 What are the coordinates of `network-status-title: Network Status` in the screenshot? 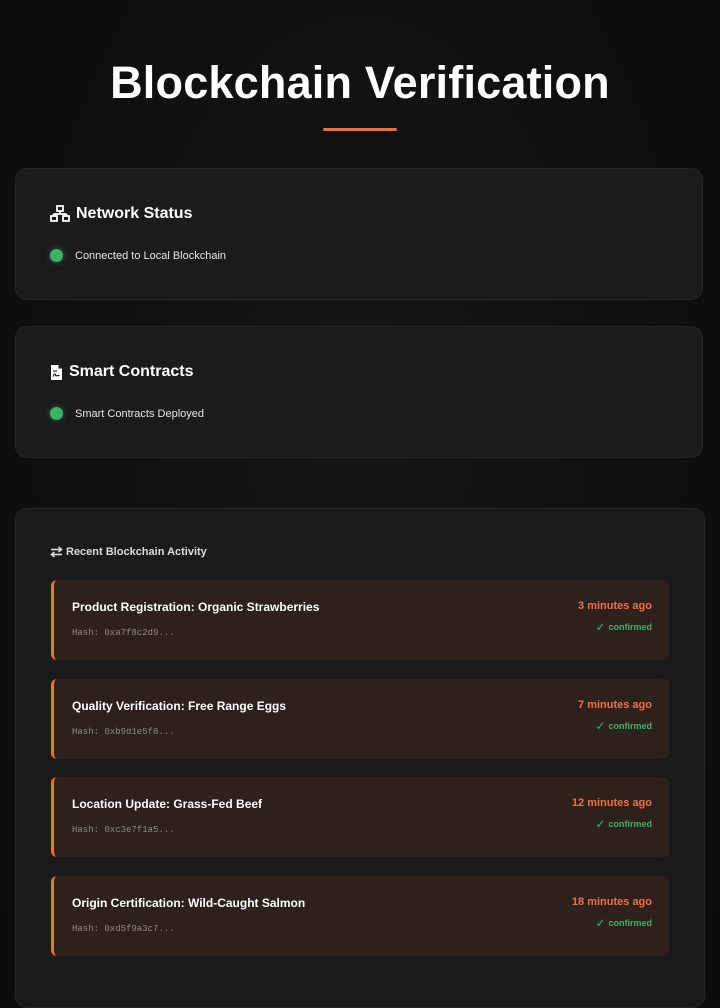 It's located at (134, 213).